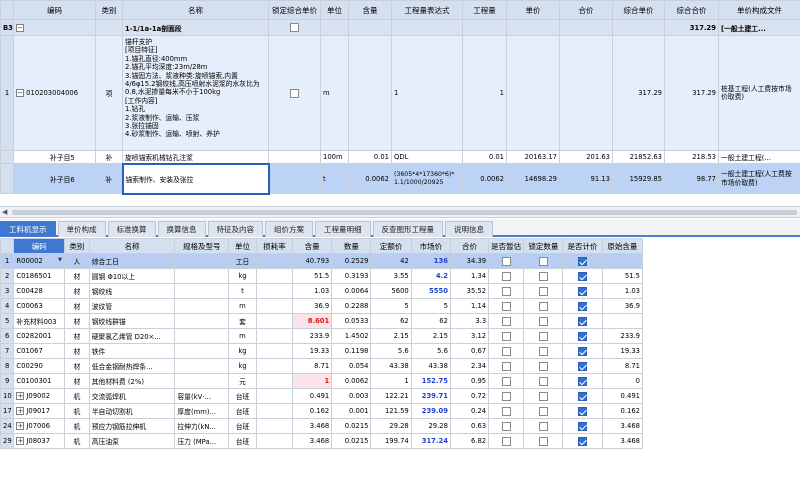 The height and width of the screenshot is (481, 800). I want to click on resource-name: 钢绞线, so click(132, 291).